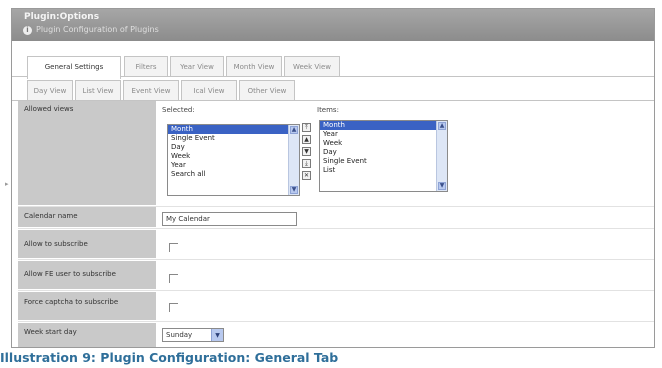  What do you see at coordinates (293, 160) in the screenshot?
I see `selected-list-scrollbar: ▲ ▼` at bounding box center [293, 160].